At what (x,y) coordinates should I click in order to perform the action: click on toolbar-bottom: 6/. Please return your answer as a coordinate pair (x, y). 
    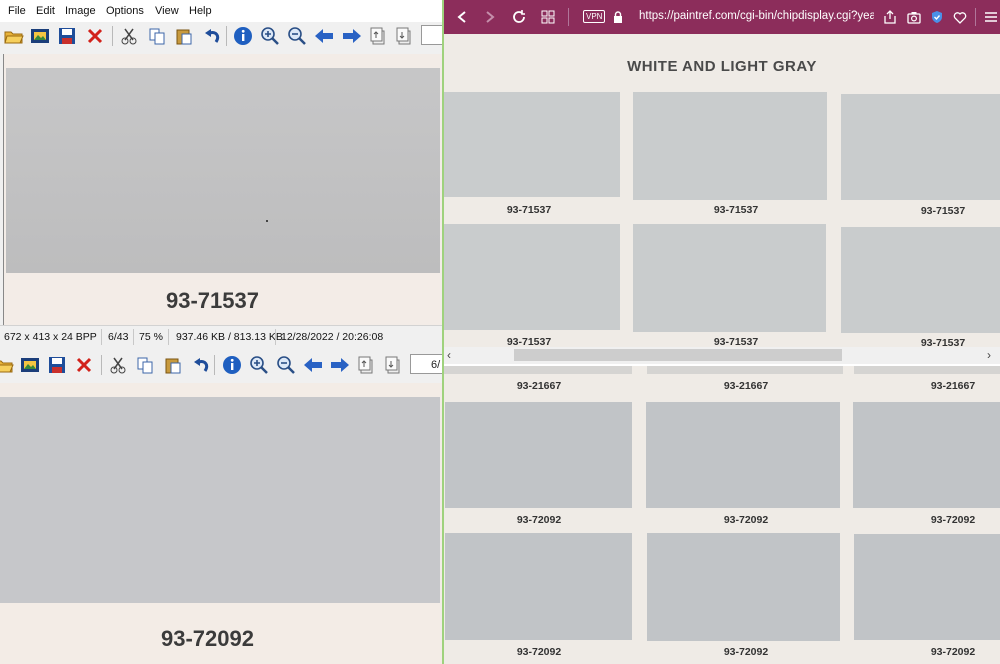
    Looking at the image, I should click on (221, 365).